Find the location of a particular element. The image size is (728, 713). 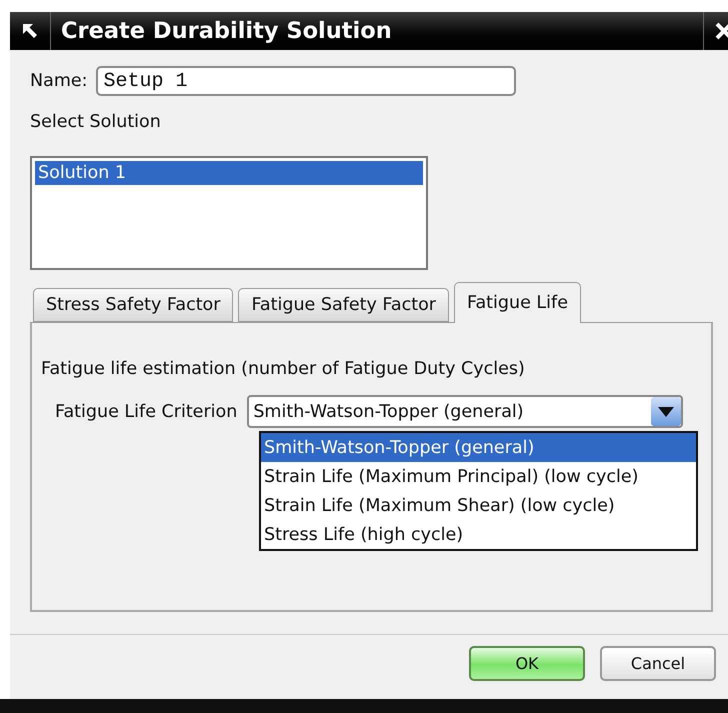

solution-item: Solution 1 is located at coordinates (229, 173).